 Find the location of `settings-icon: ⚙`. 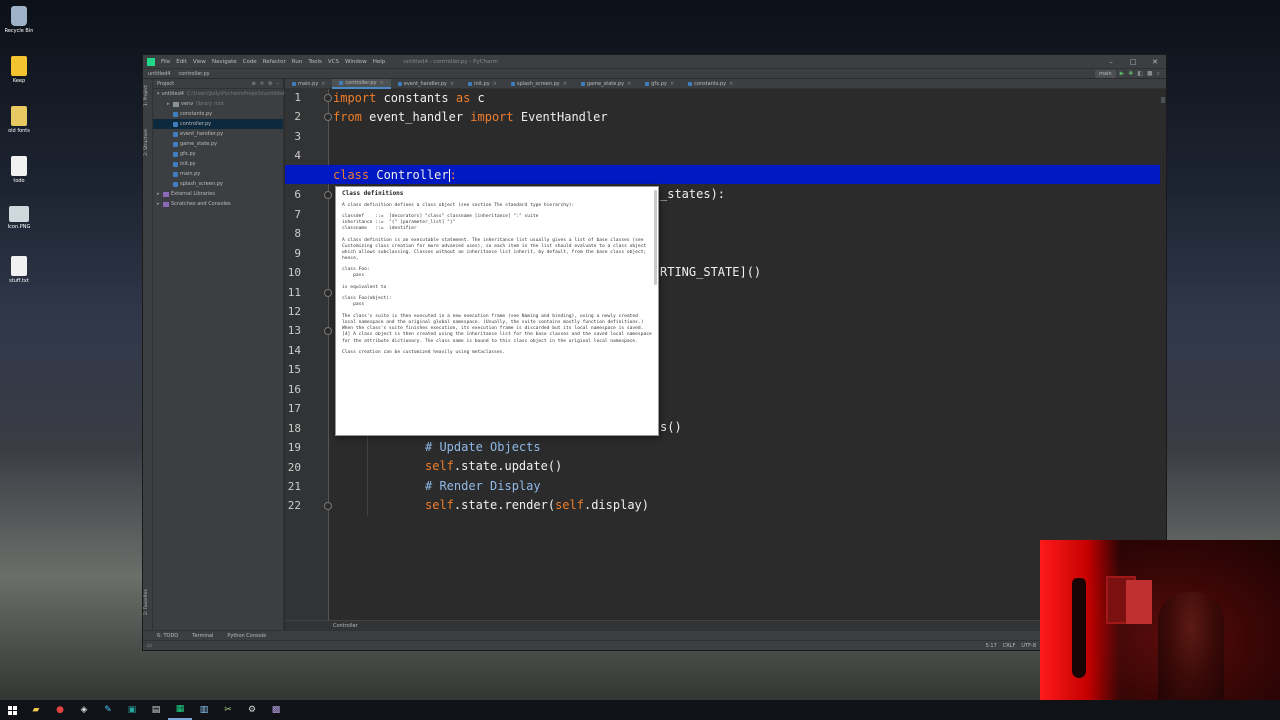

settings-icon: ⚙ is located at coordinates (252, 710).